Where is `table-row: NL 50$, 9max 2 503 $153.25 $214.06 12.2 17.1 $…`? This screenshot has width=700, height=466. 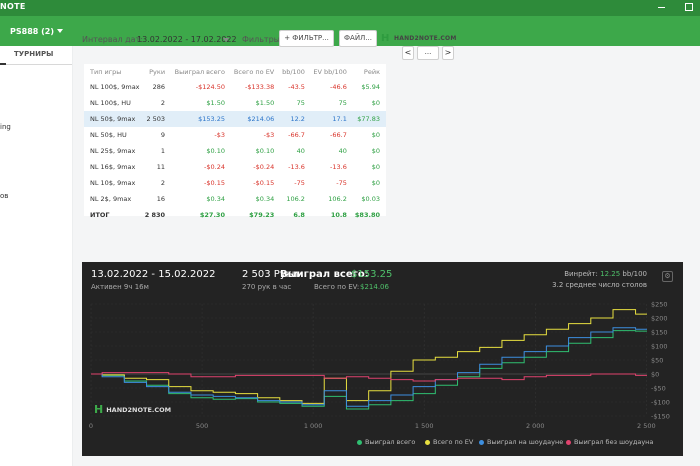
table-row: NL 50$, 9max 2 503 $153.25 $214.06 12.2 17.1 $… is located at coordinates (235, 119).